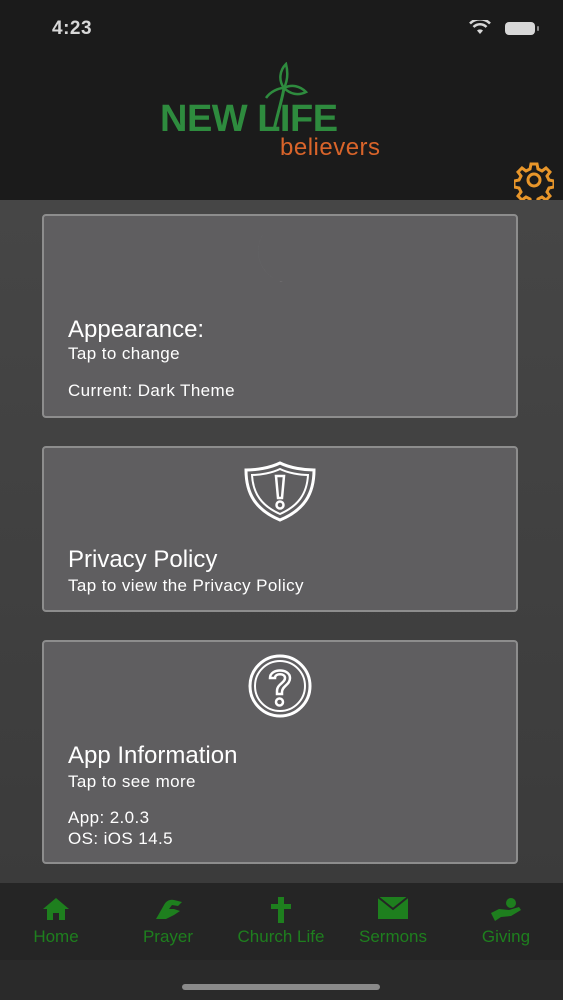  I want to click on gear-icon, so click(534, 180).